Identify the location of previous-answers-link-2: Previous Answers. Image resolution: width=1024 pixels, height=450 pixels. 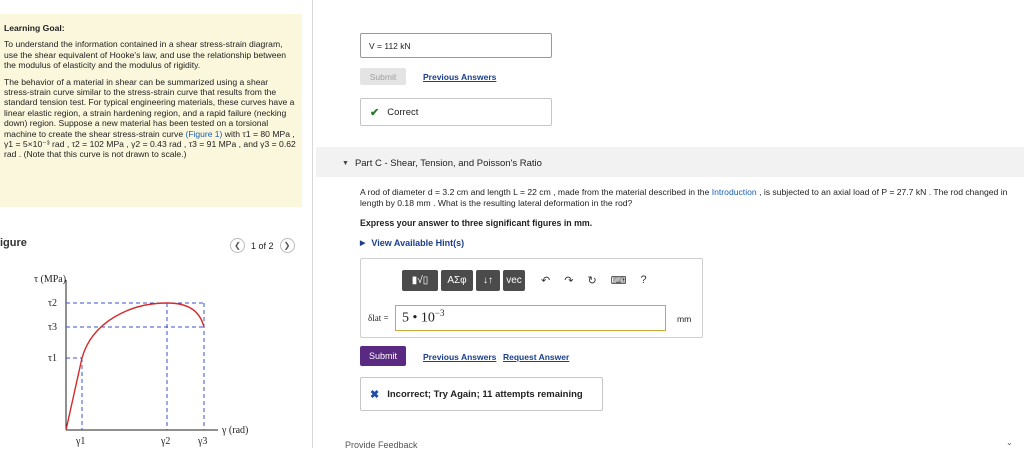
(459, 357).